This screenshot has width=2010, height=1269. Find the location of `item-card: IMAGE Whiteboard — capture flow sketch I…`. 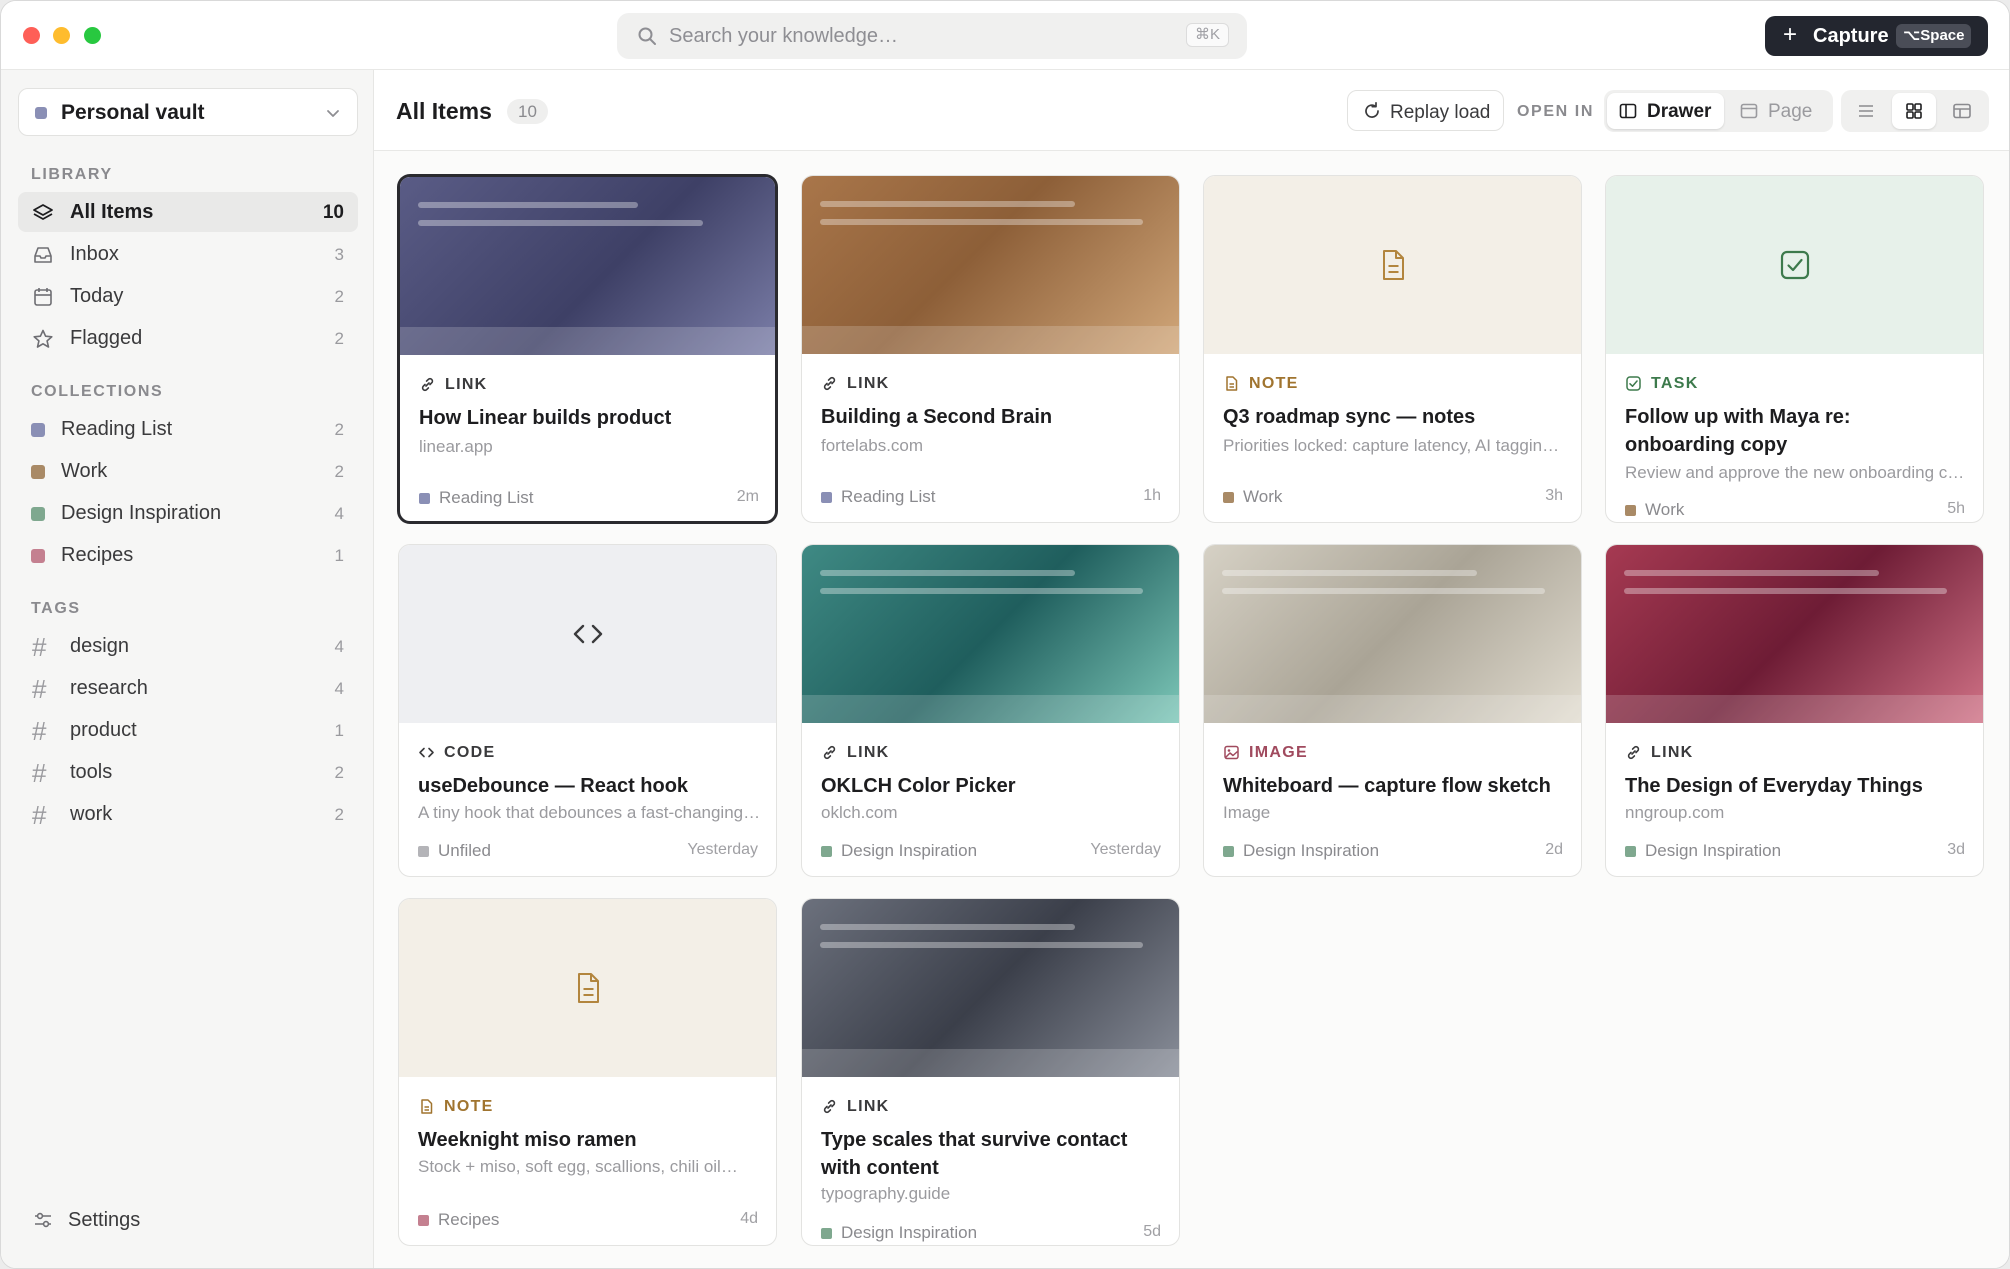

item-card: IMAGE Whiteboard — capture flow sketch I… is located at coordinates (1392, 710).